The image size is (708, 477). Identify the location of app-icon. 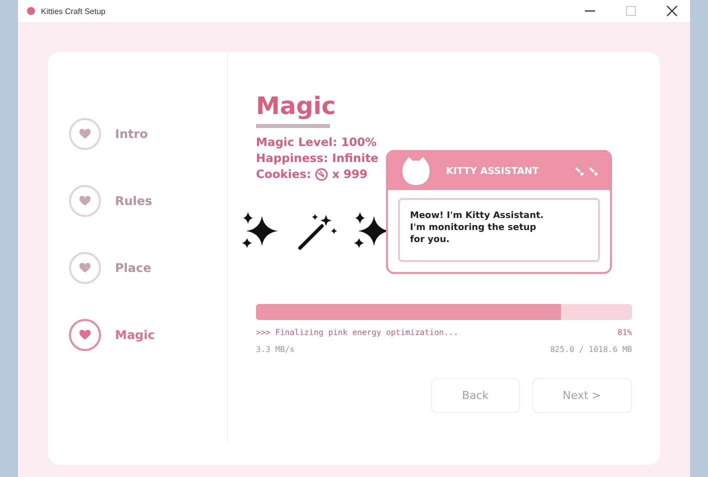
(31, 11).